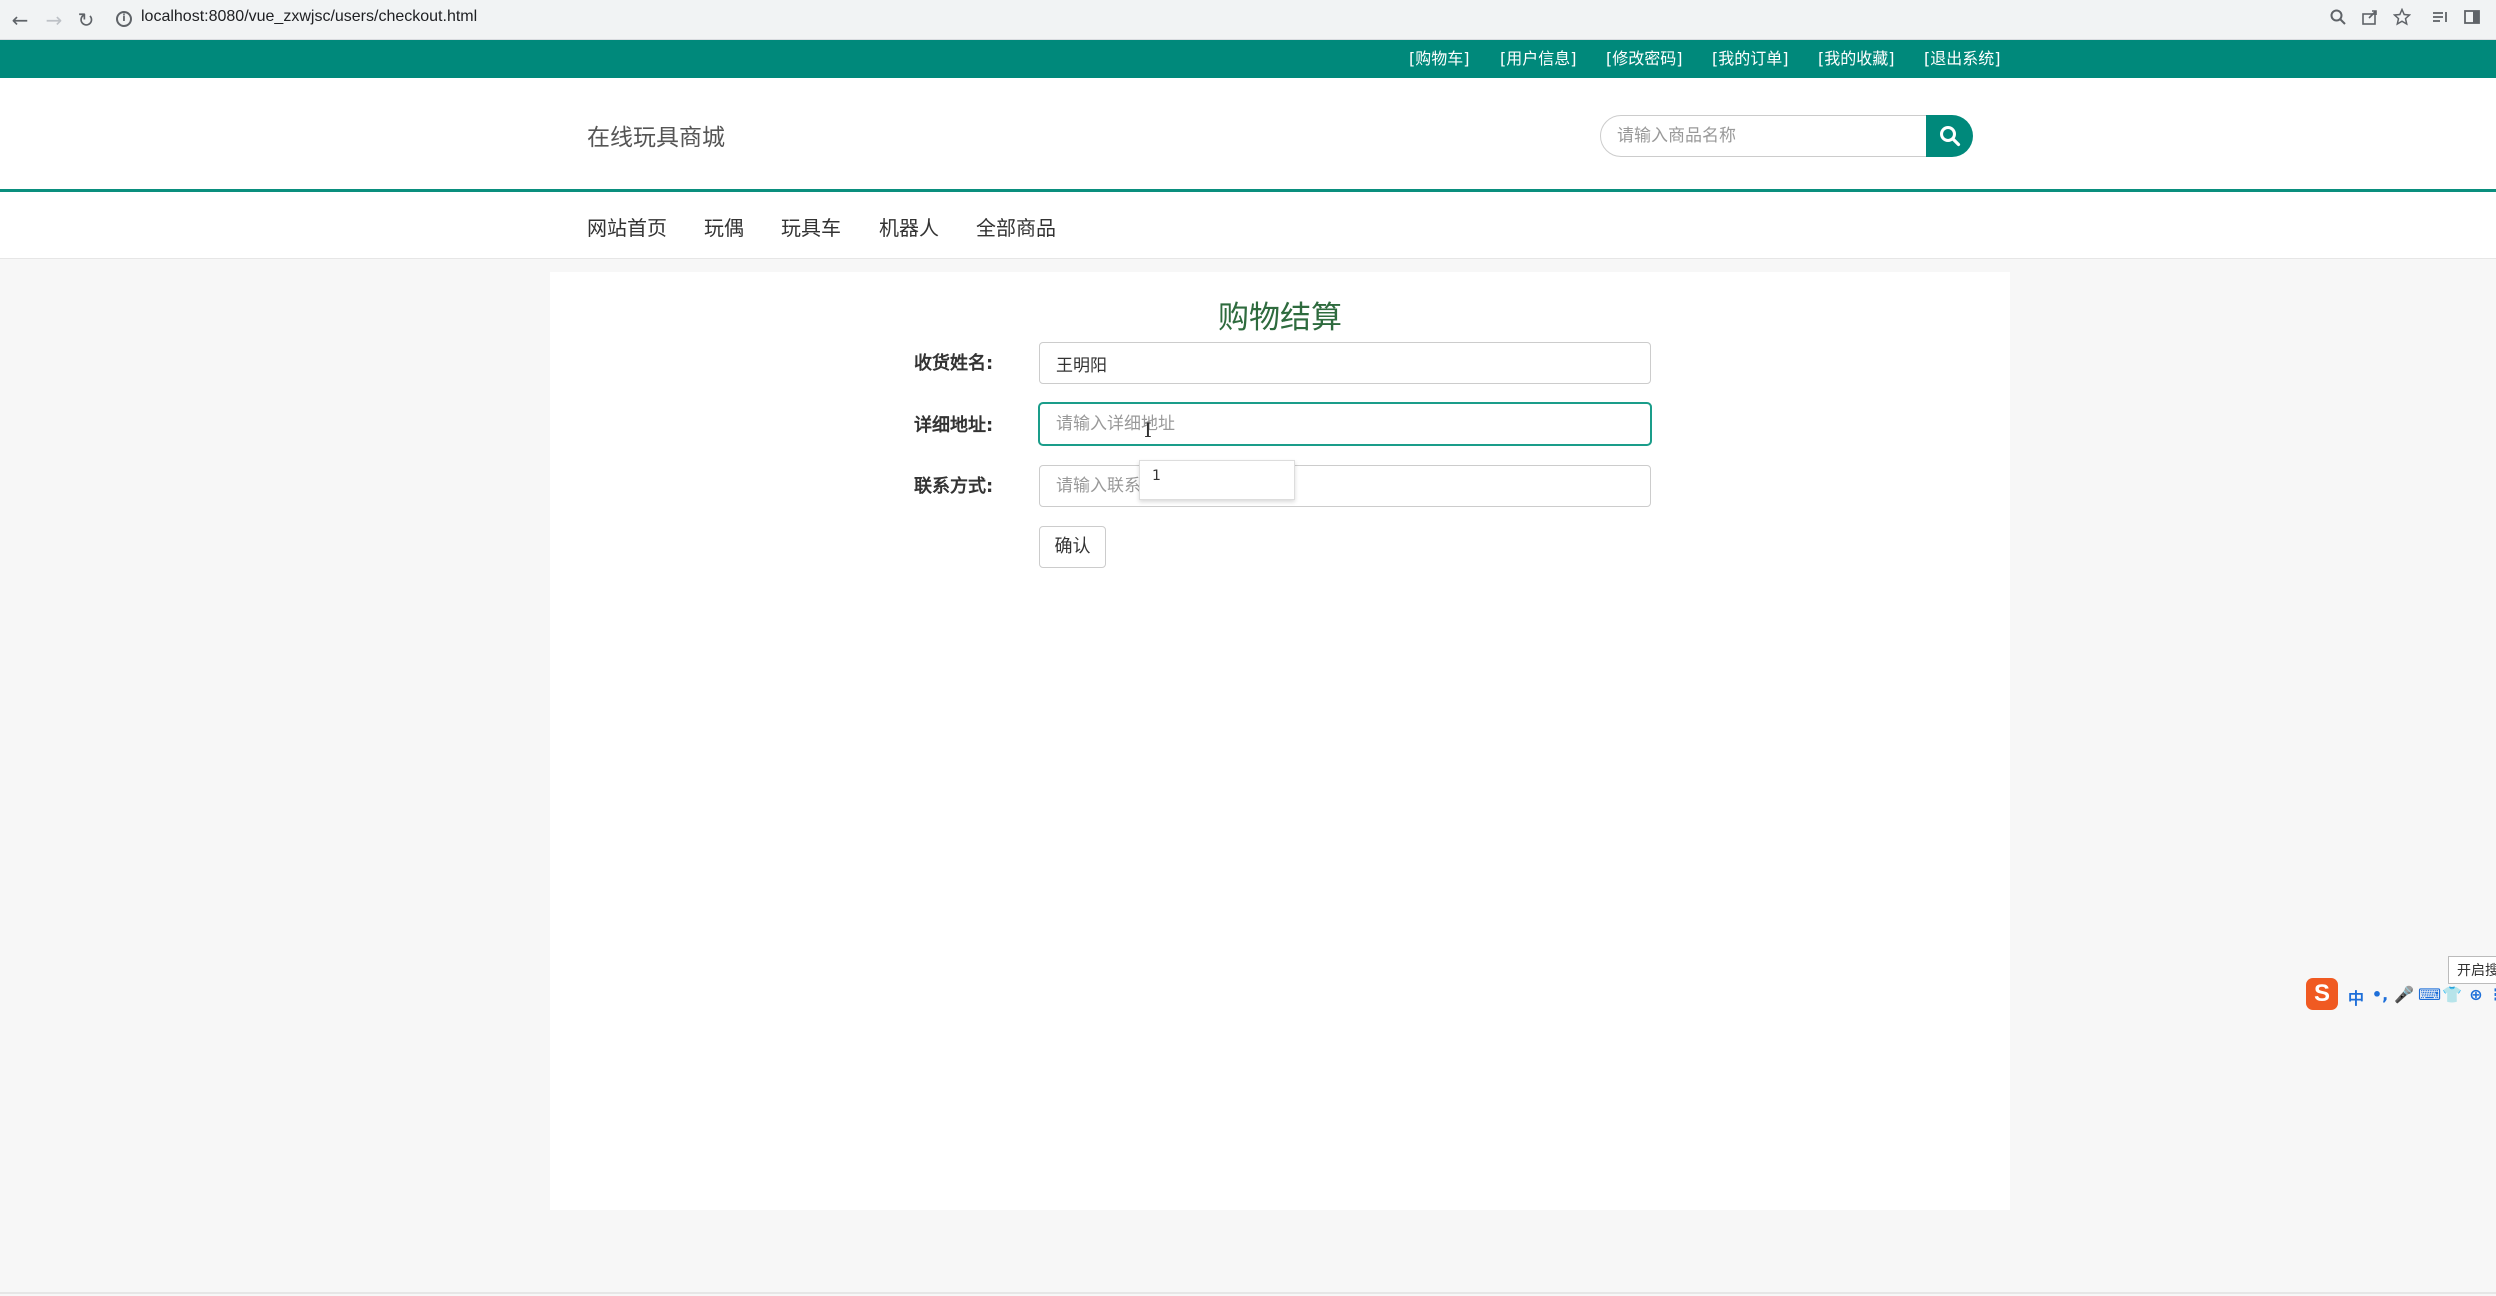 The height and width of the screenshot is (1296, 2496). Describe the element at coordinates (1345, 424) in the screenshot. I see `address-field` at that location.